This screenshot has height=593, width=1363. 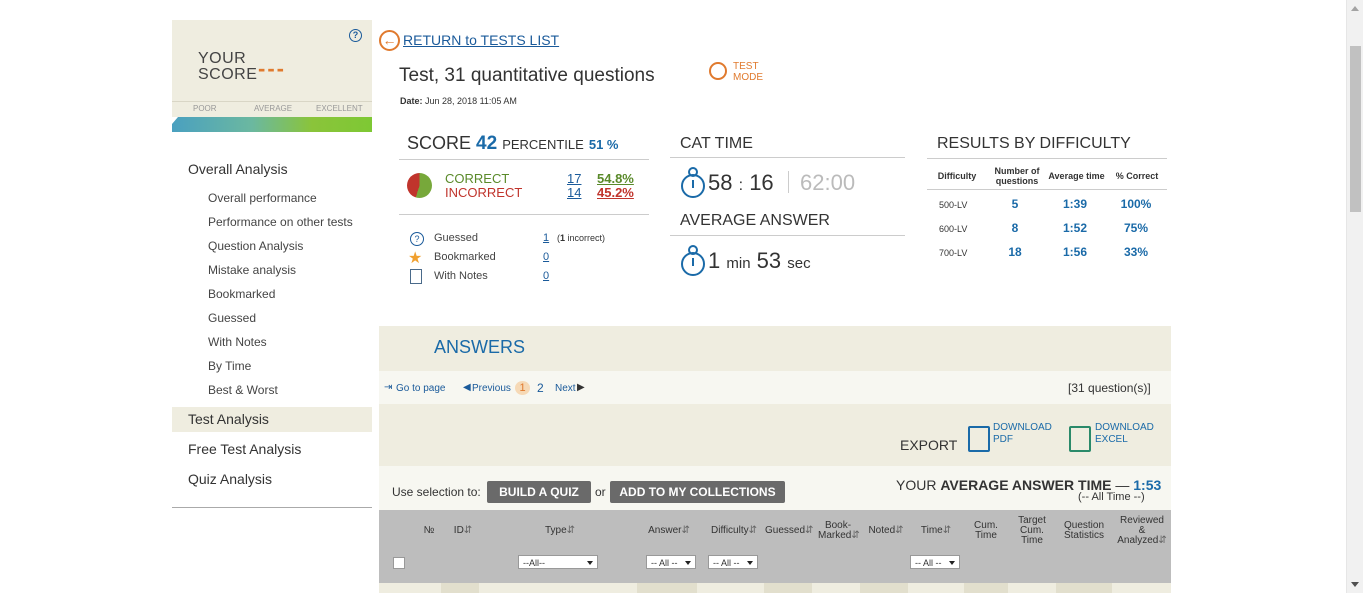 What do you see at coordinates (1124, 440) in the screenshot?
I see `download-excel-line-2: EXCEL` at bounding box center [1124, 440].